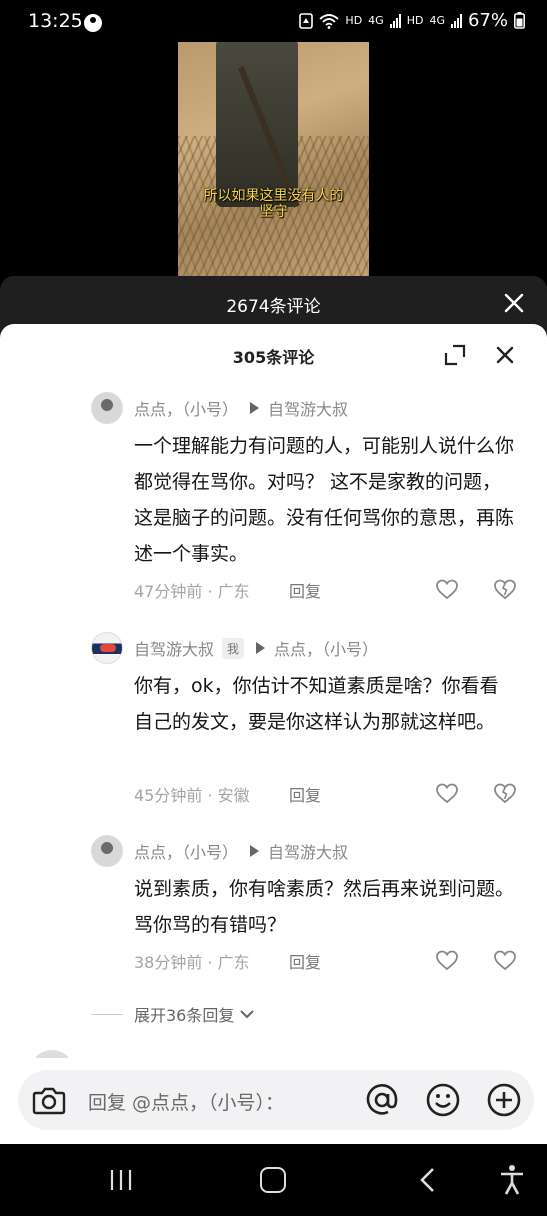  What do you see at coordinates (519, 20) in the screenshot?
I see `battery-icon` at bounding box center [519, 20].